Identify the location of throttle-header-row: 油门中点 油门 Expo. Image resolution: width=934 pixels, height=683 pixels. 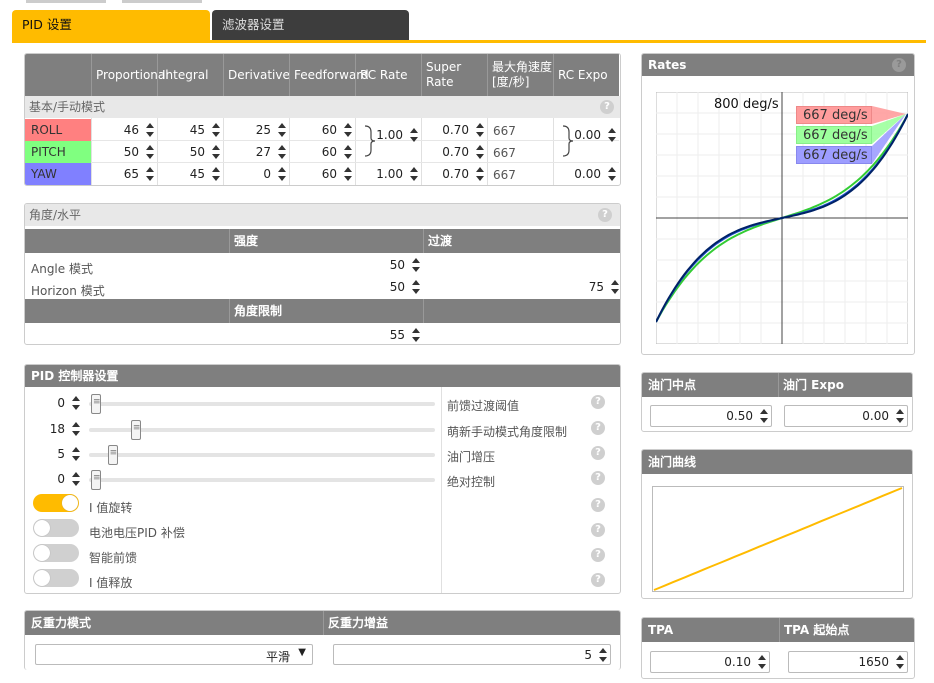
(777, 385).